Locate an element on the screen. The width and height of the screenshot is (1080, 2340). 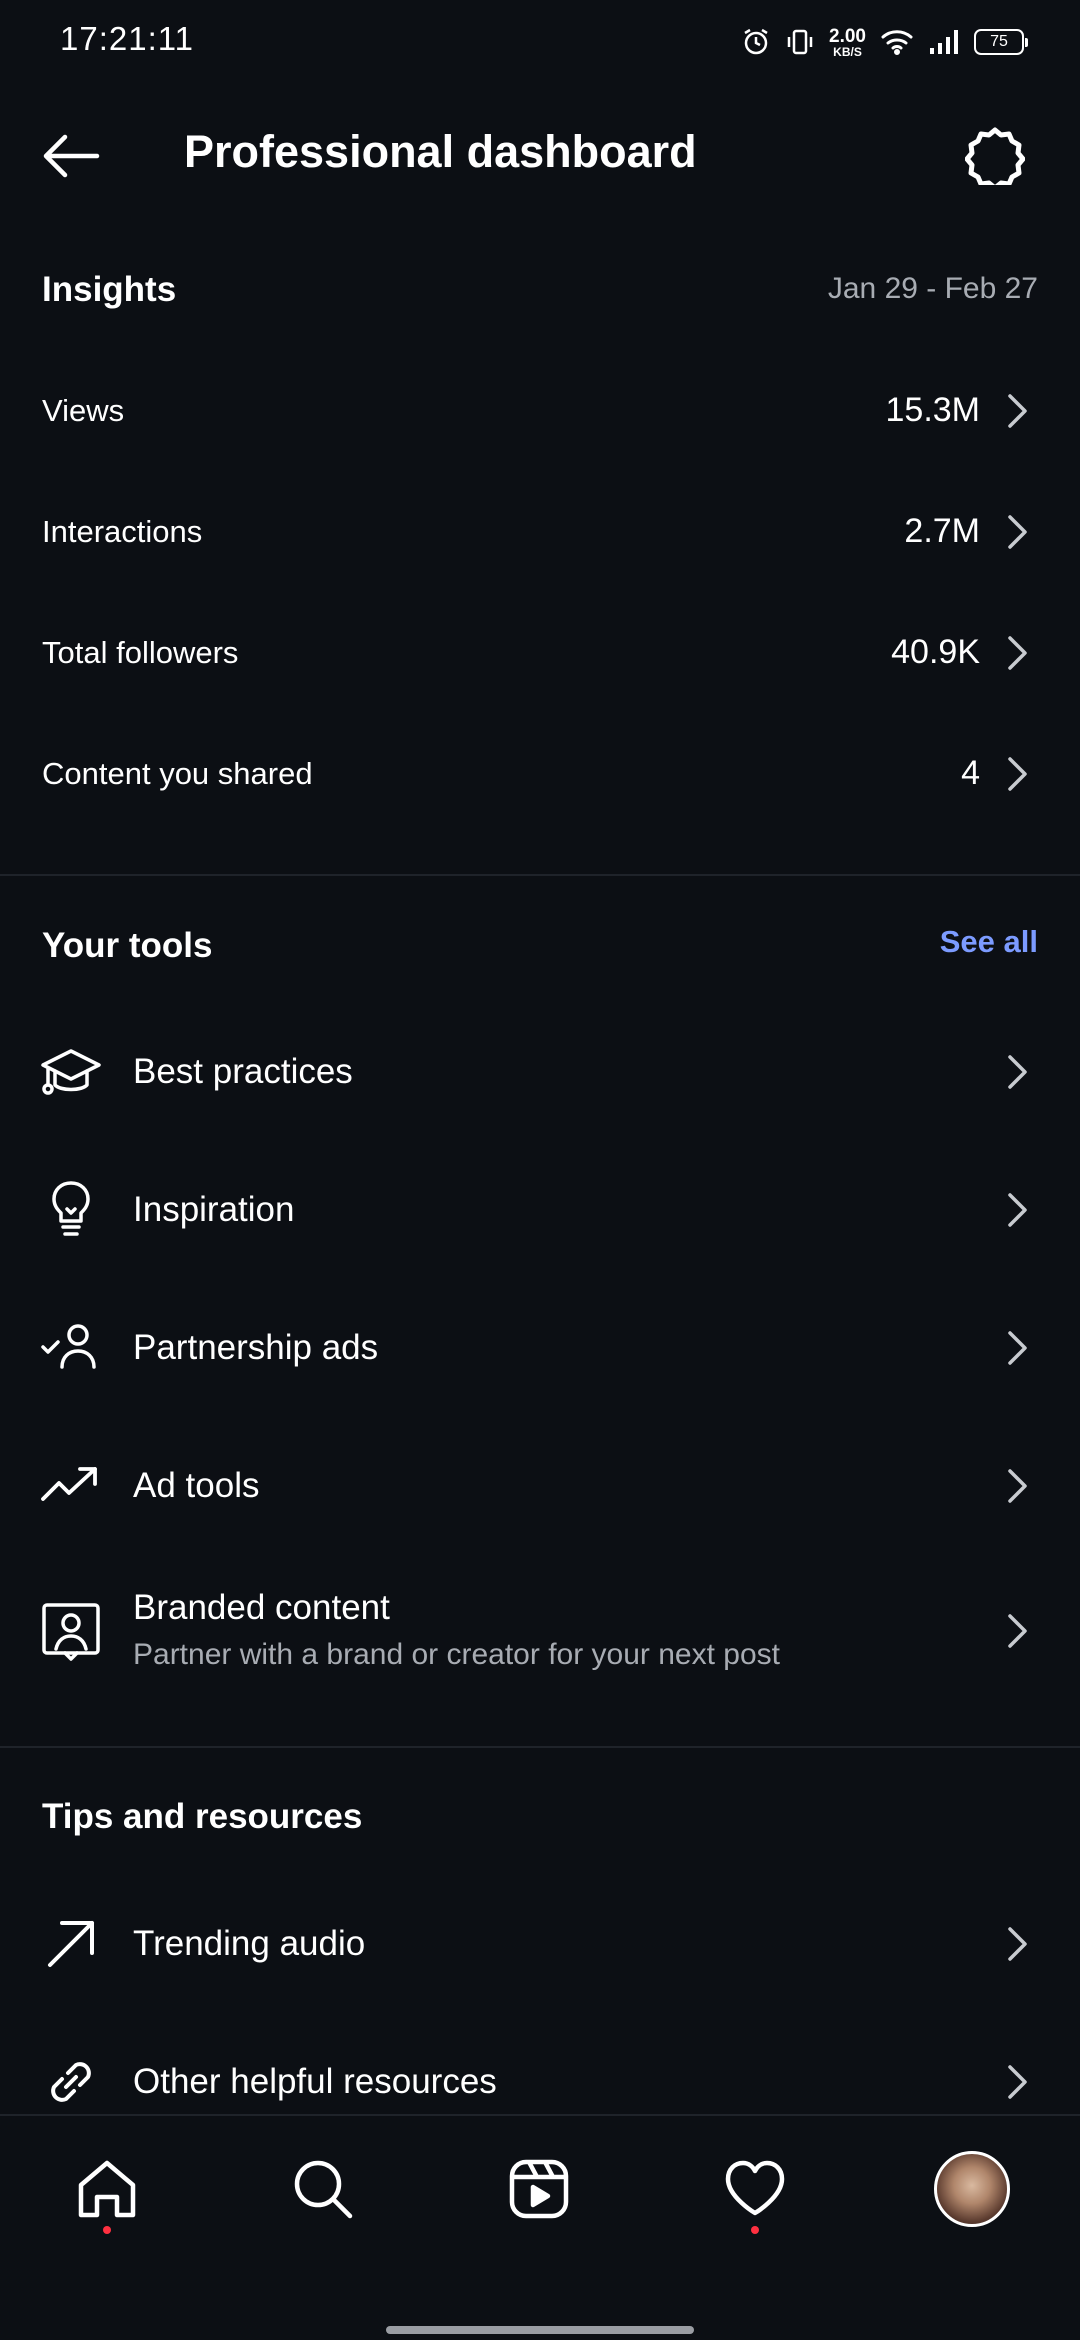
settings-button is located at coordinates (995, 155).